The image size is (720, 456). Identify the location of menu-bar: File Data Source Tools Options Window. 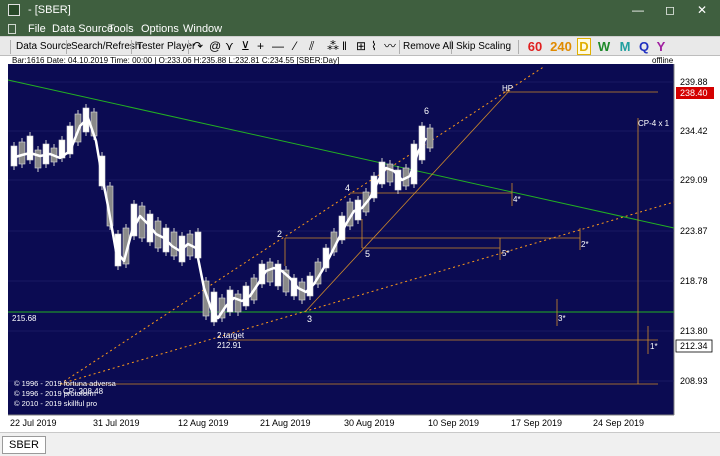
(360, 29).